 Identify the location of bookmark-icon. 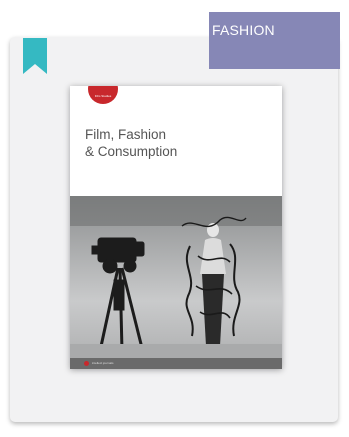
(35, 56).